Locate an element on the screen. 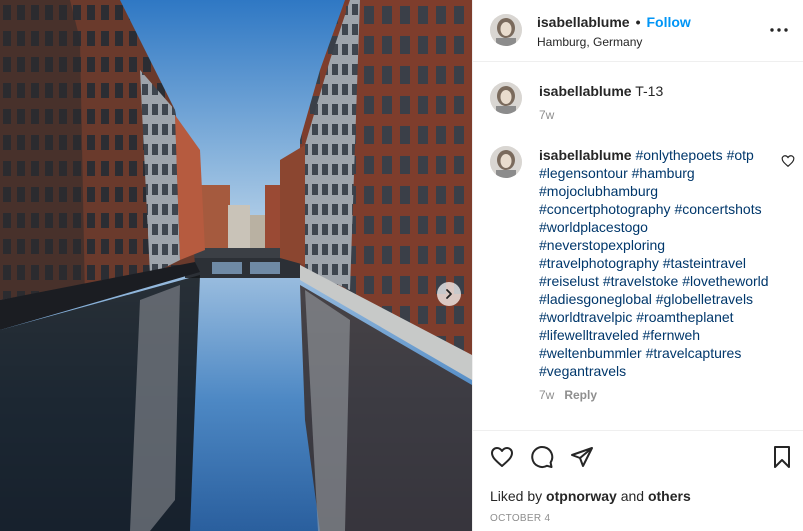 The height and width of the screenshot is (531, 803). hashtag-link: #lovetheworld is located at coordinates (725, 281).